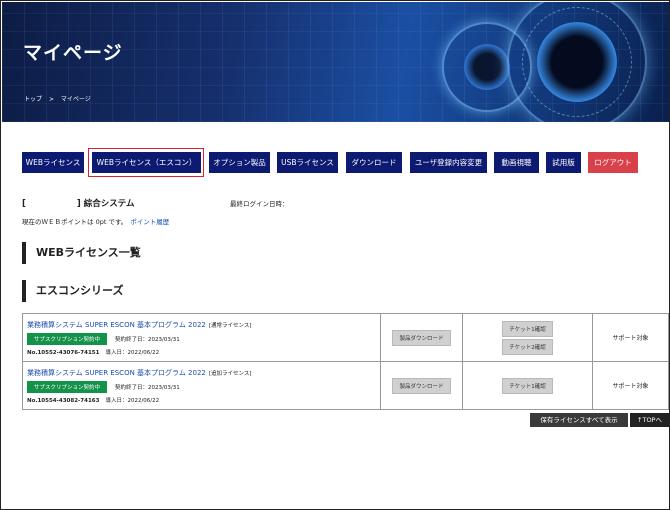  What do you see at coordinates (75, 222) in the screenshot?
I see `points-text: 現在のＷＥＢポイントは 0pt です。` at bounding box center [75, 222].